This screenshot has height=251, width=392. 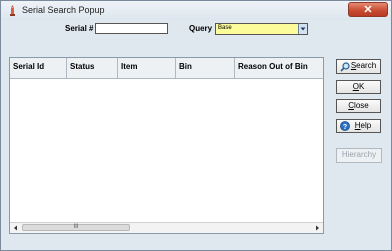 What do you see at coordinates (15, 228) in the screenshot?
I see `scroll-left-icon` at bounding box center [15, 228].